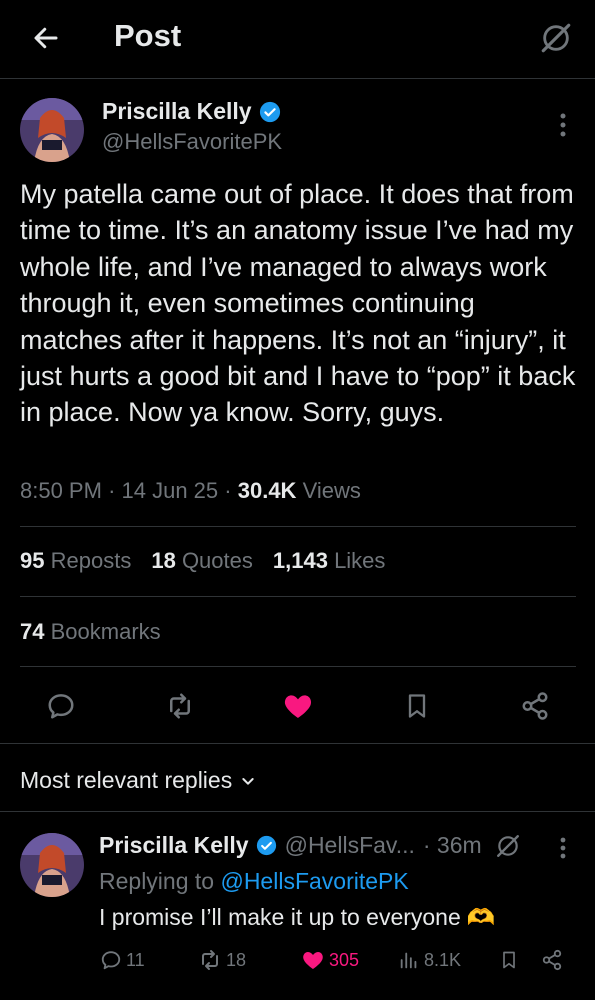 Image resolution: width=595 pixels, height=1000 pixels. I want to click on like-button, so click(298, 706).